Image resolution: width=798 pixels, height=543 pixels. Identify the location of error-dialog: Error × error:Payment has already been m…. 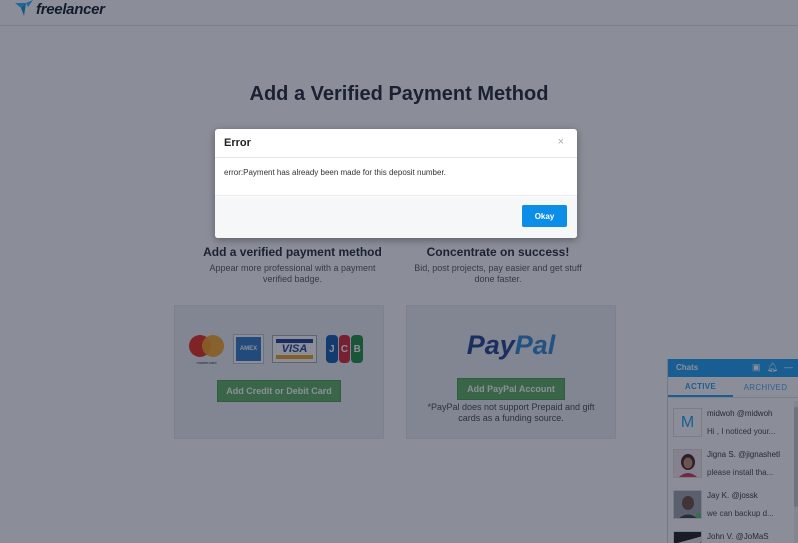
(396, 183).